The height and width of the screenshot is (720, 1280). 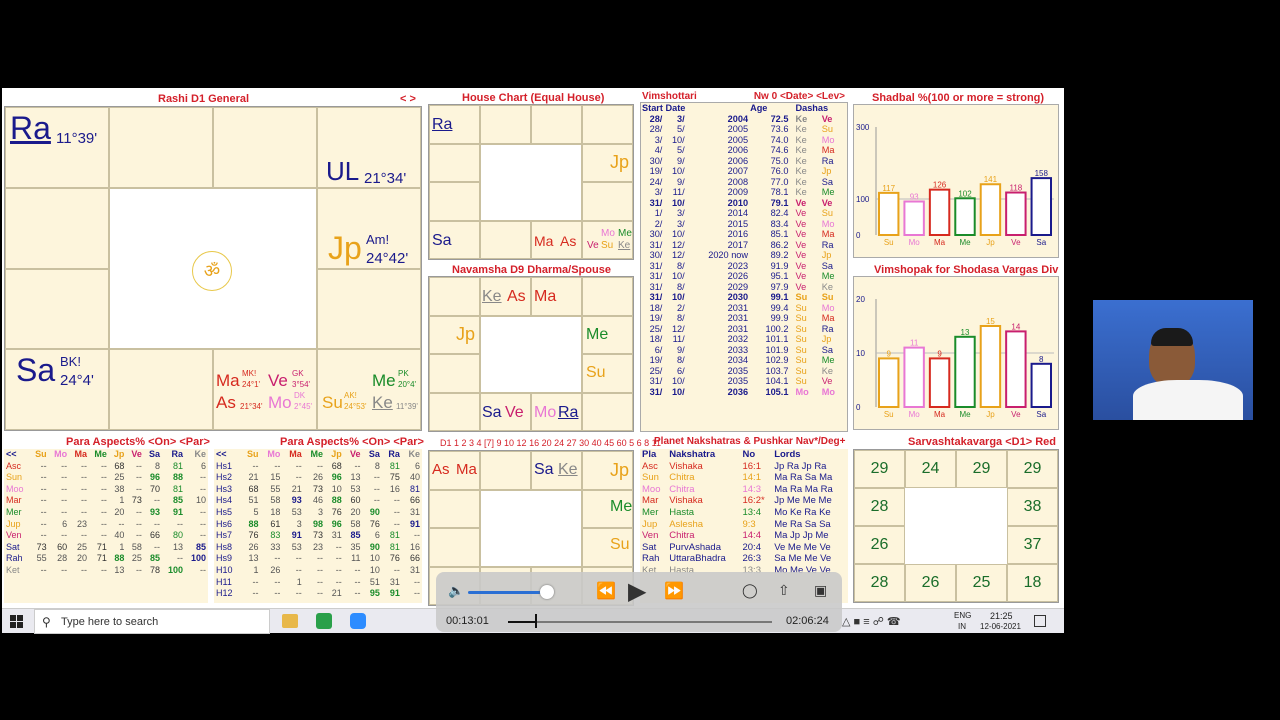 I want to click on rashi-as: As, so click(x=226, y=403).